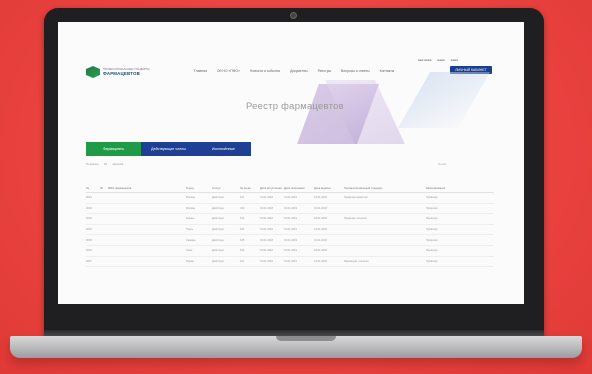 This screenshot has width=592, height=374. Describe the element at coordinates (265, 71) in the screenshot. I see `nav-item: Новости и события` at that location.